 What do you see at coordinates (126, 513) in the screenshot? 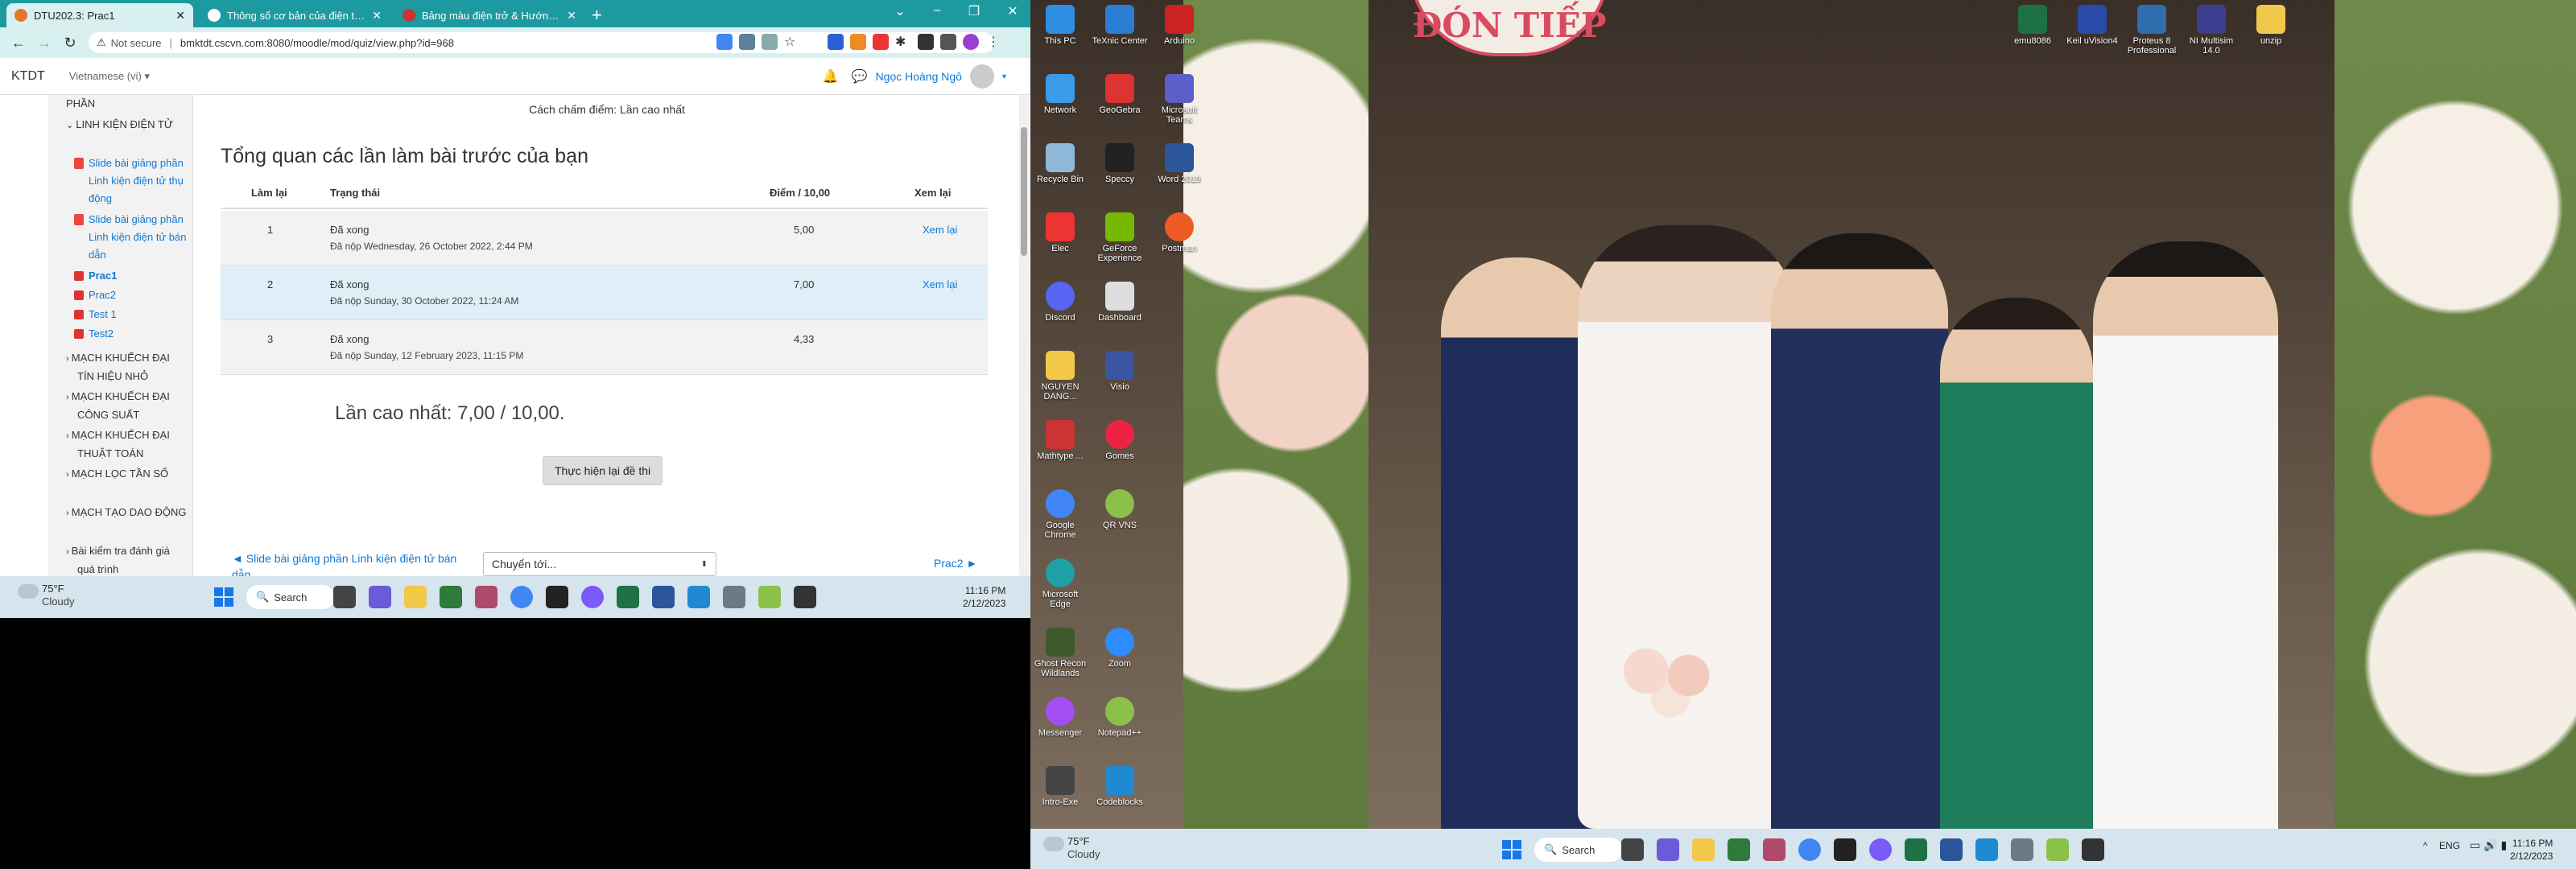
I see `sidebar-section-tao-dao-dong: › MẠCH TẠO DAO ĐỘNG` at bounding box center [126, 513].